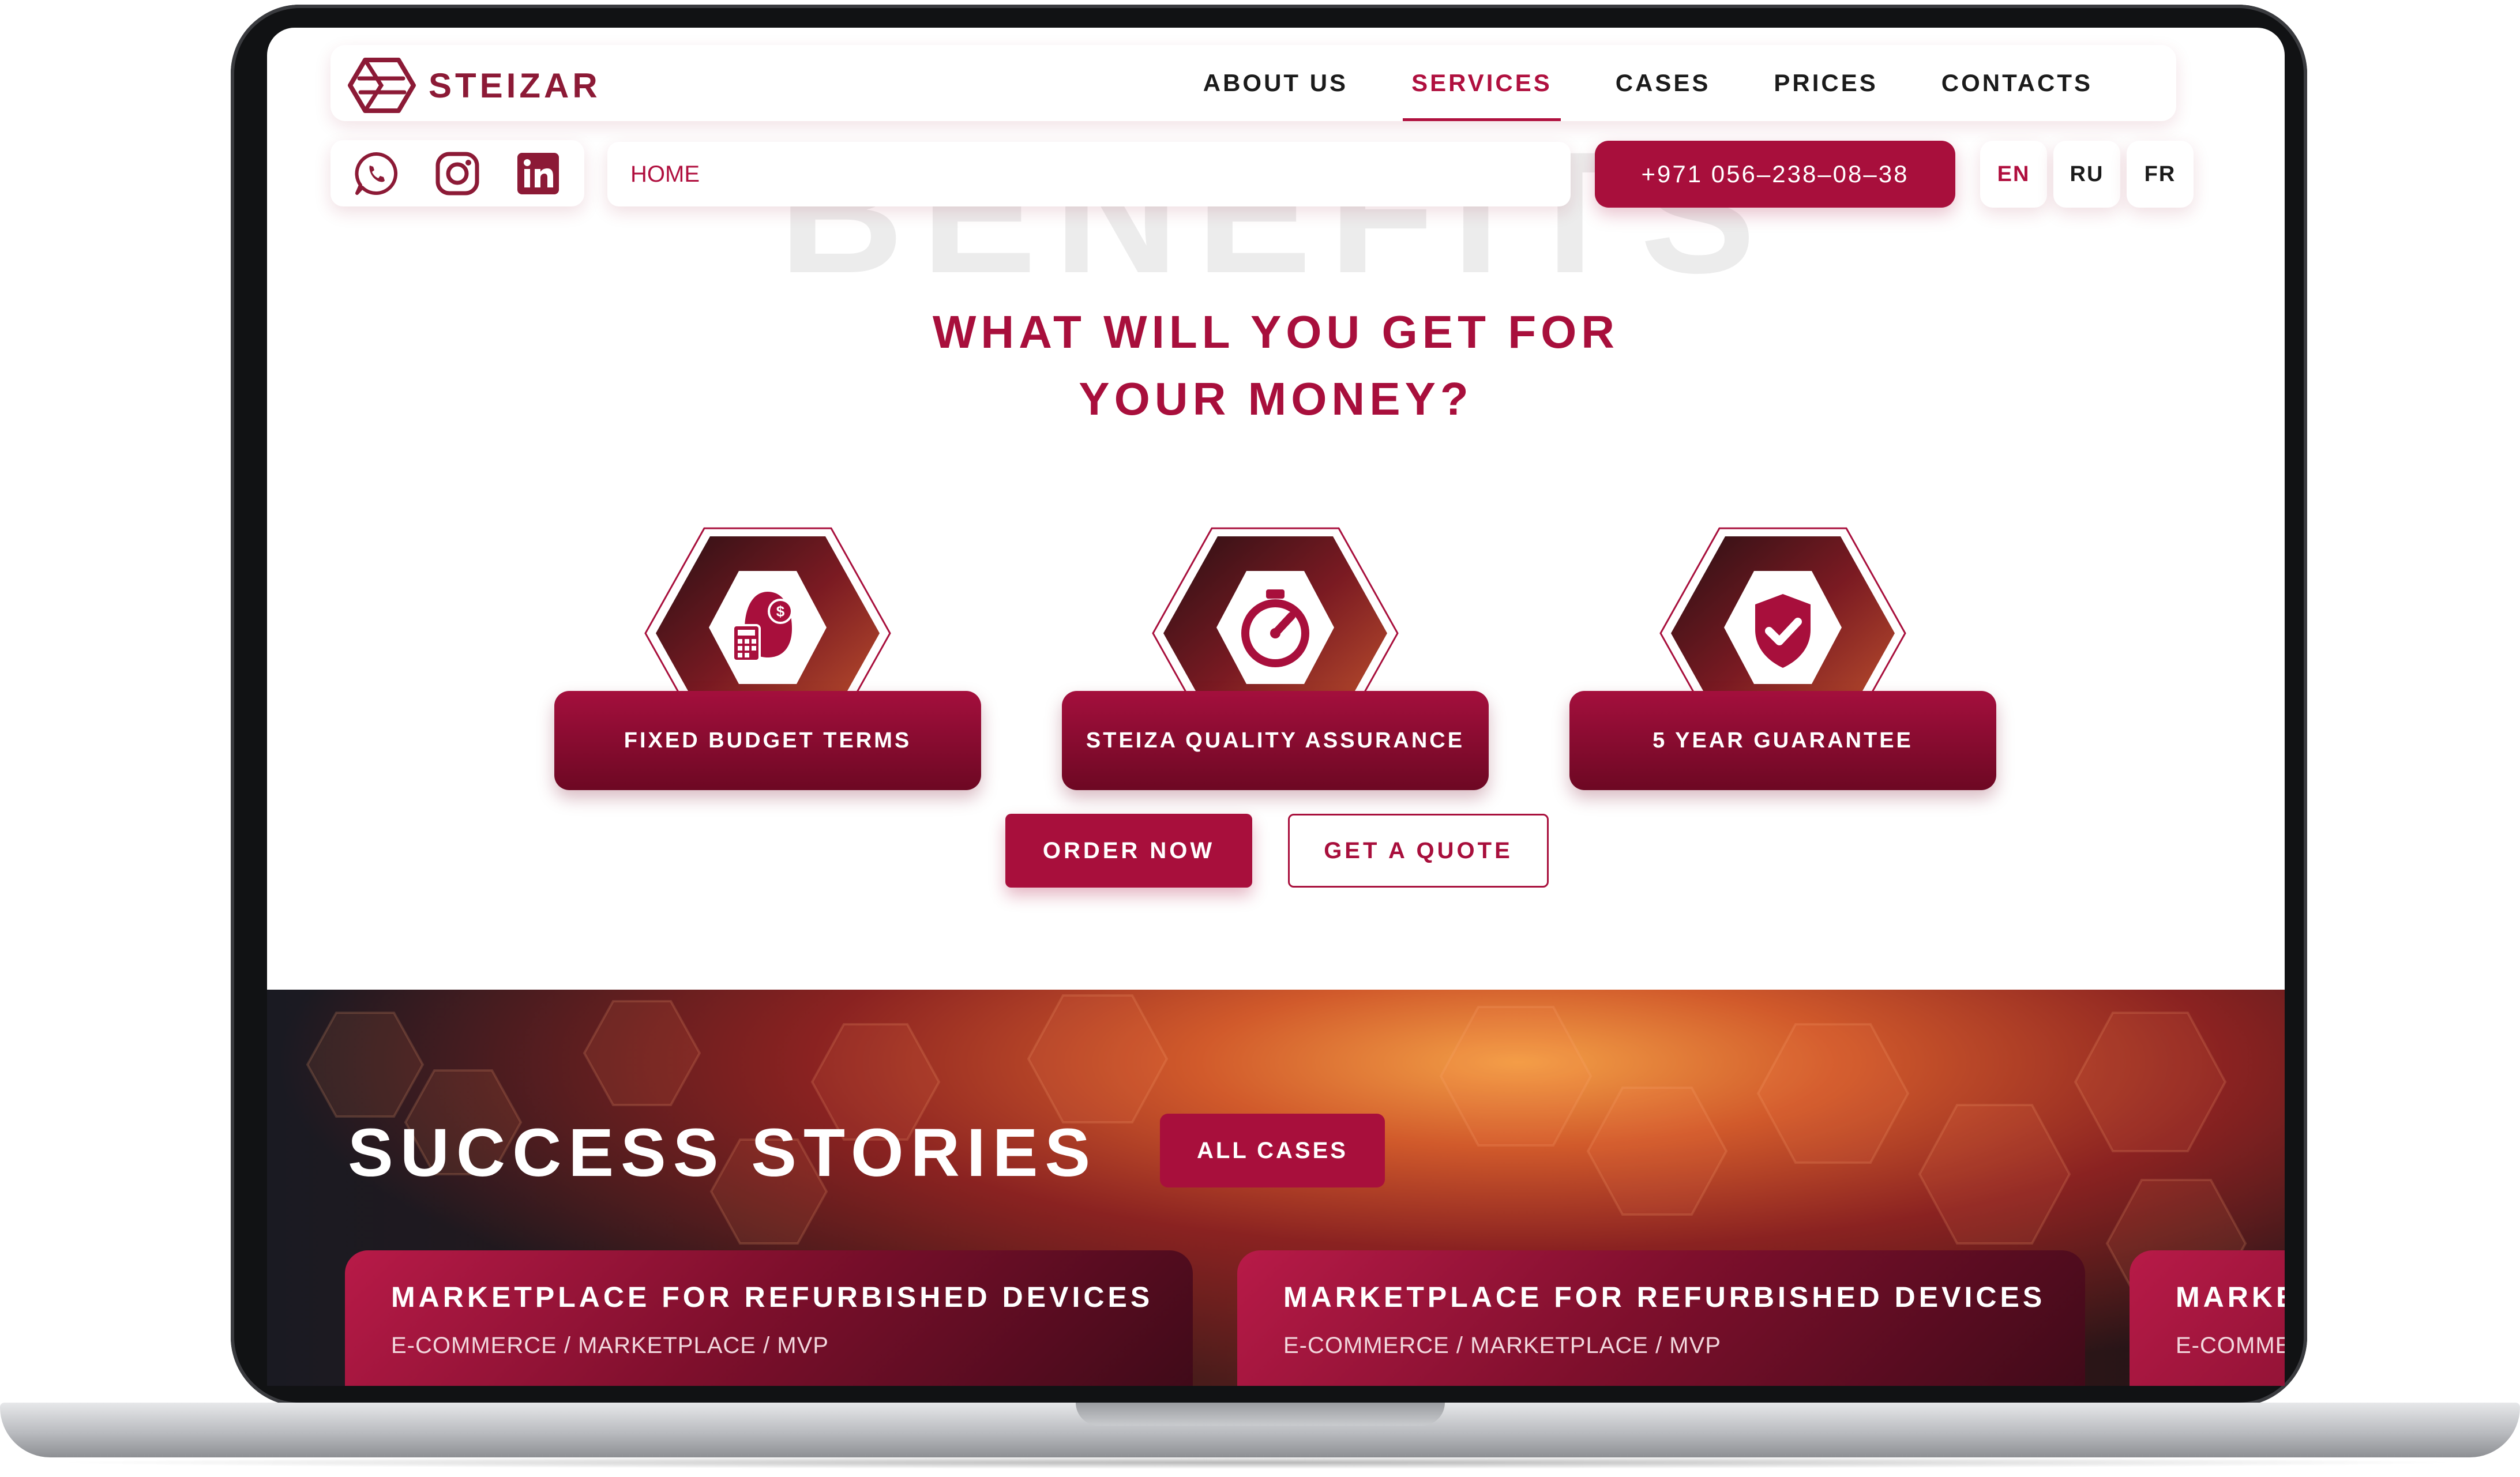  I want to click on all-cases-button: ALL CASES, so click(1272, 1150).